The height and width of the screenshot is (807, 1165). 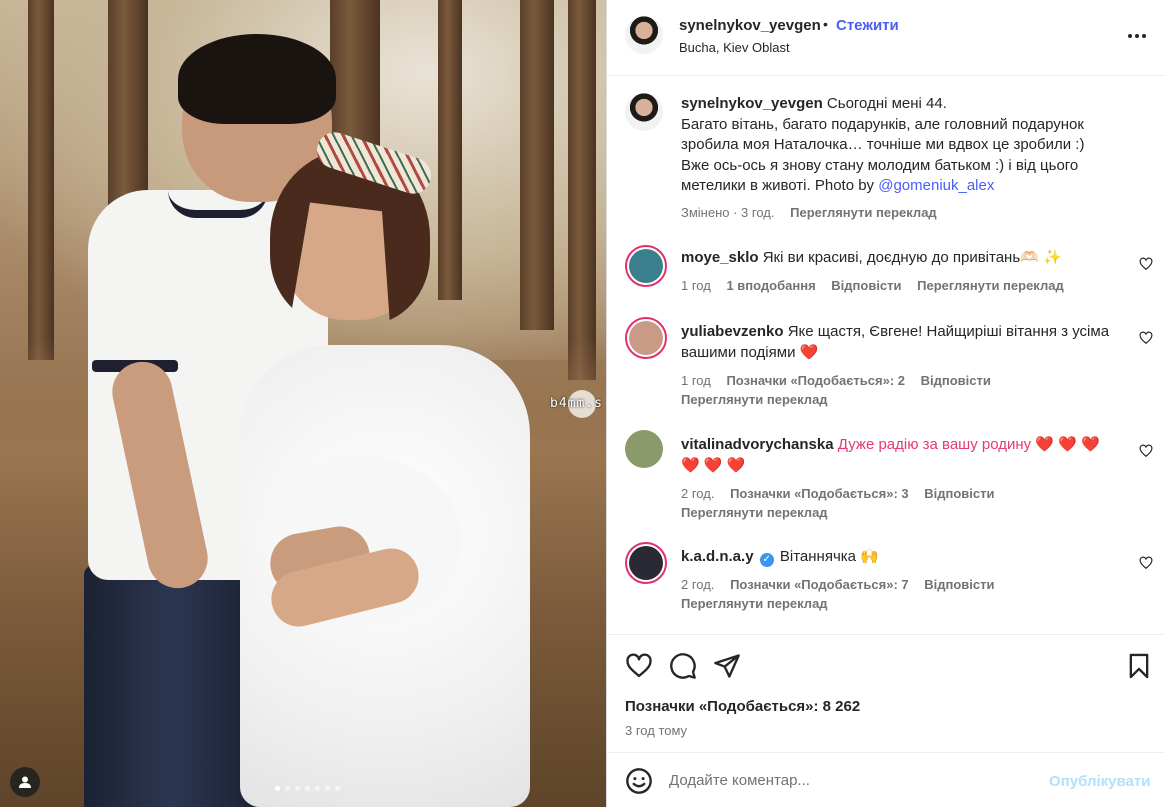 I want to click on add-comment-bar: Опублікувати, so click(x=886, y=779).